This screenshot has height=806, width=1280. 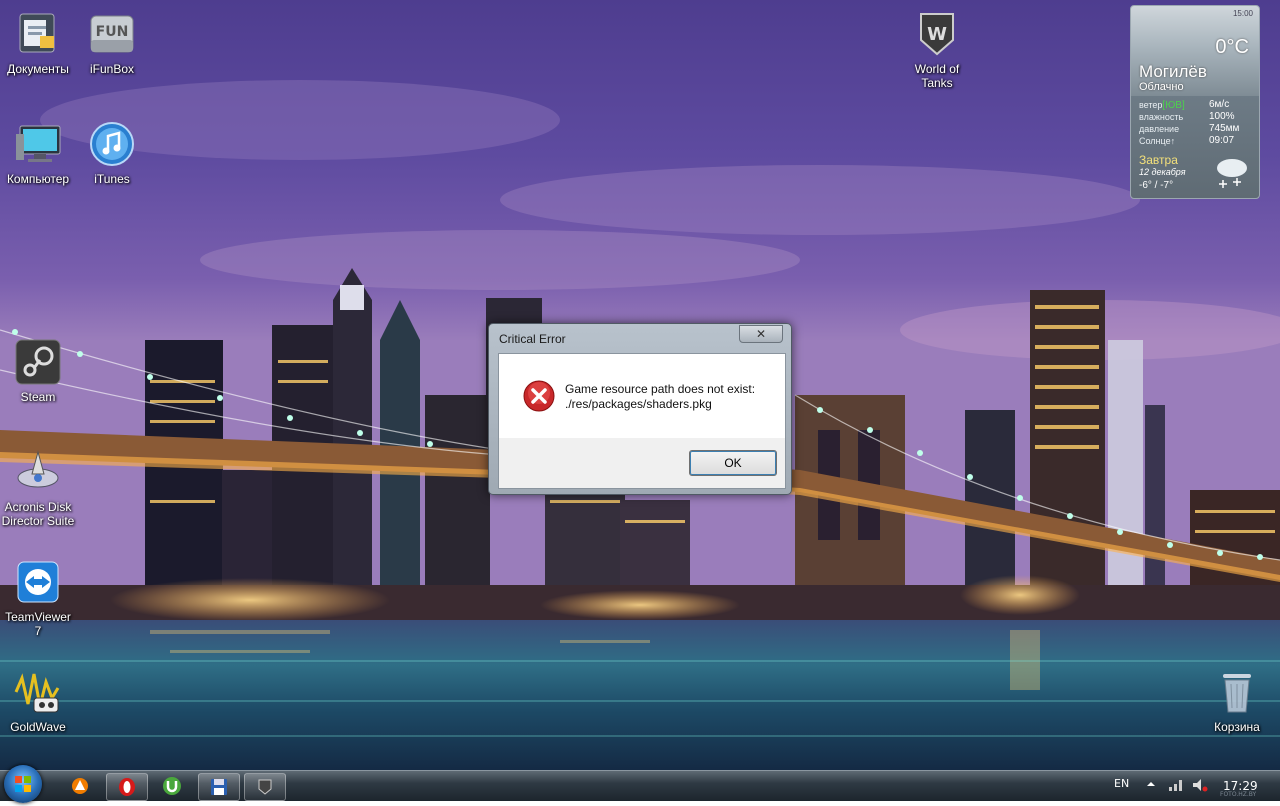 I want to click on language-indicator: EN, so click(x=1121, y=783).